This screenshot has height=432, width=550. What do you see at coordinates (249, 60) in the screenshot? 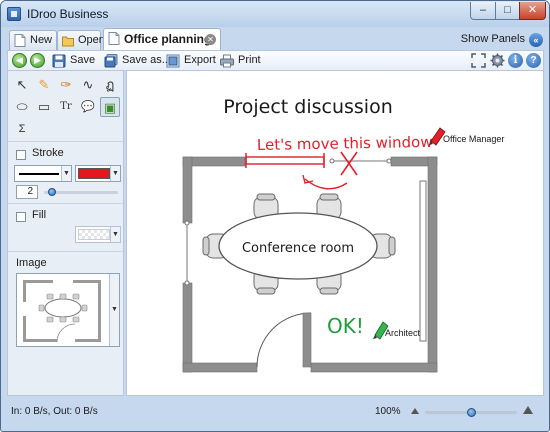
I see `print-label: Print` at bounding box center [249, 60].